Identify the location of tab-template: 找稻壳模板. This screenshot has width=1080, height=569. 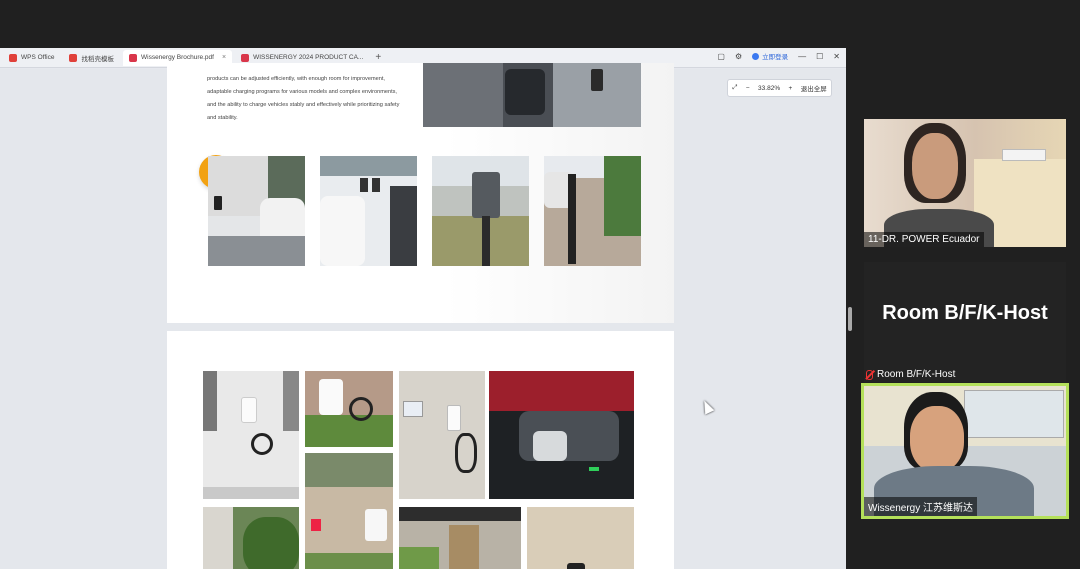
(91, 58).